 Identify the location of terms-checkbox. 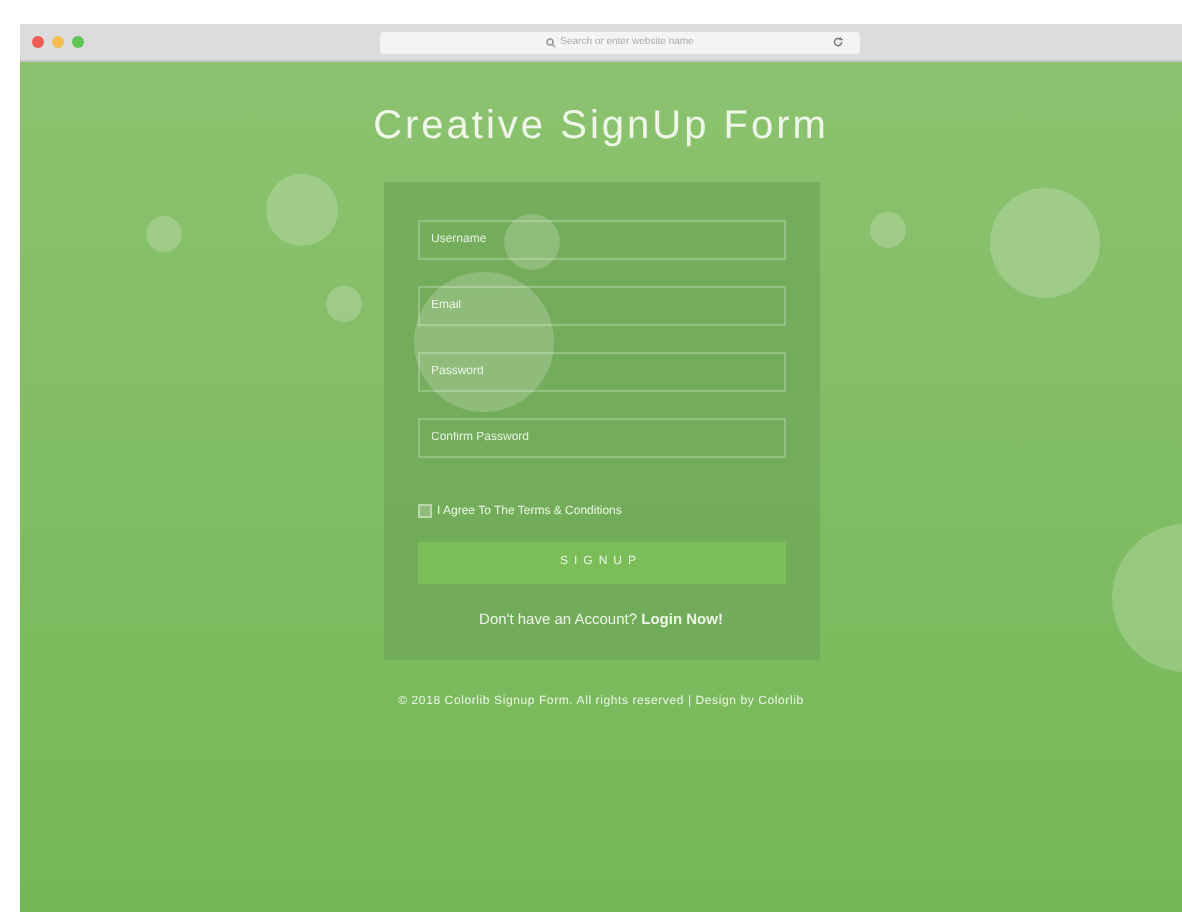
(424, 511).